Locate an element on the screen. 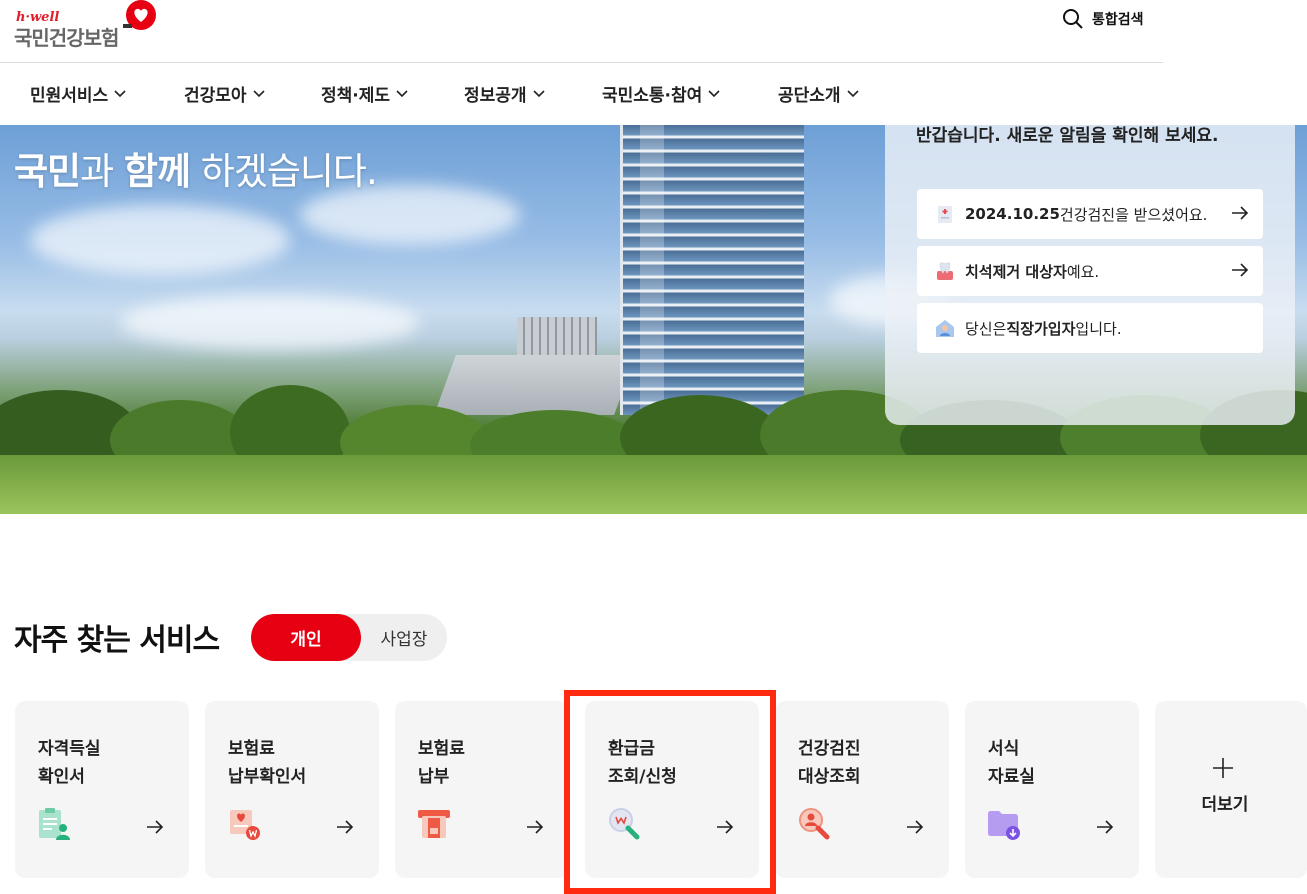 This screenshot has height=894, width=1307. notice-text: 입니다. is located at coordinates (1098, 328).